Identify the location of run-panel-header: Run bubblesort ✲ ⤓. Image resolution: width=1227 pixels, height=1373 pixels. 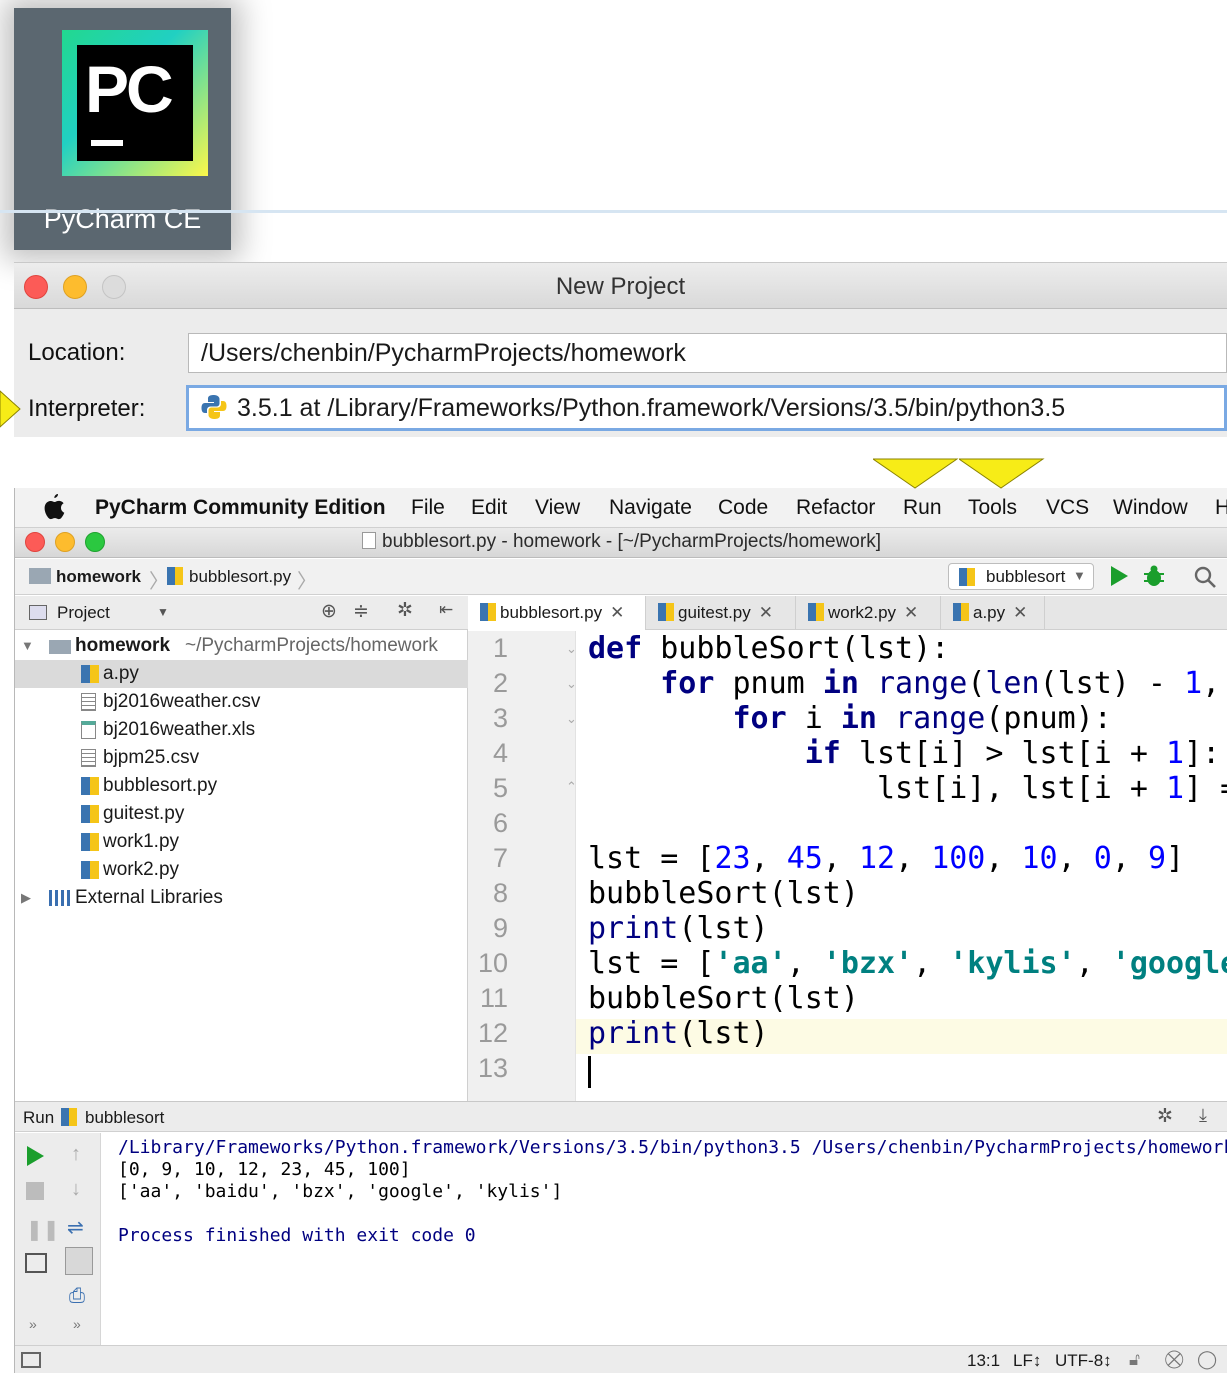
(621, 1117).